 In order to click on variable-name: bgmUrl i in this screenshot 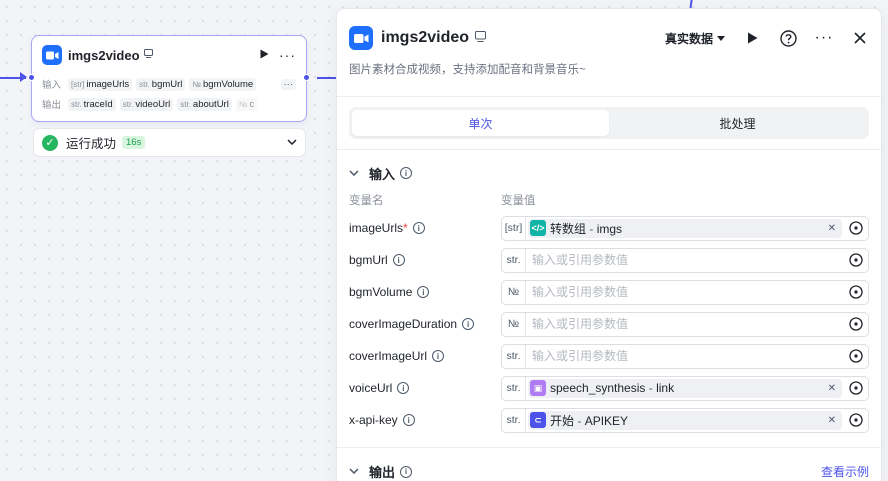, I will do `click(425, 260)`.